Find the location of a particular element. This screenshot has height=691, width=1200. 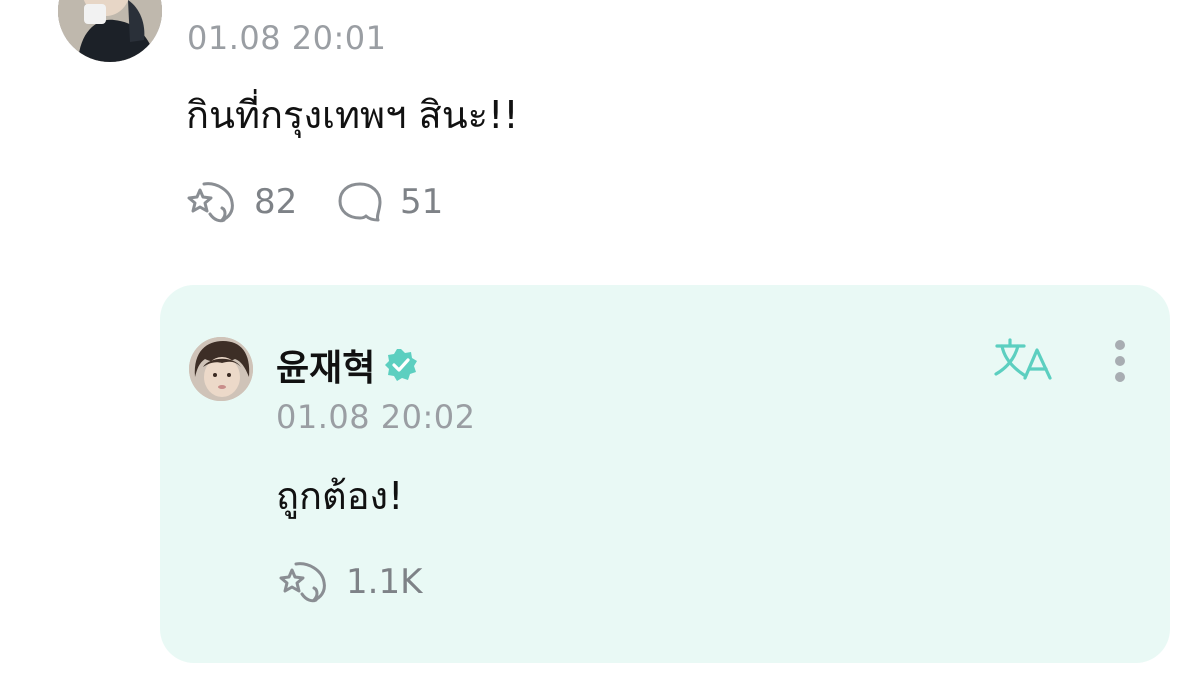

author-name: 윤재혁 is located at coordinates (325, 365).